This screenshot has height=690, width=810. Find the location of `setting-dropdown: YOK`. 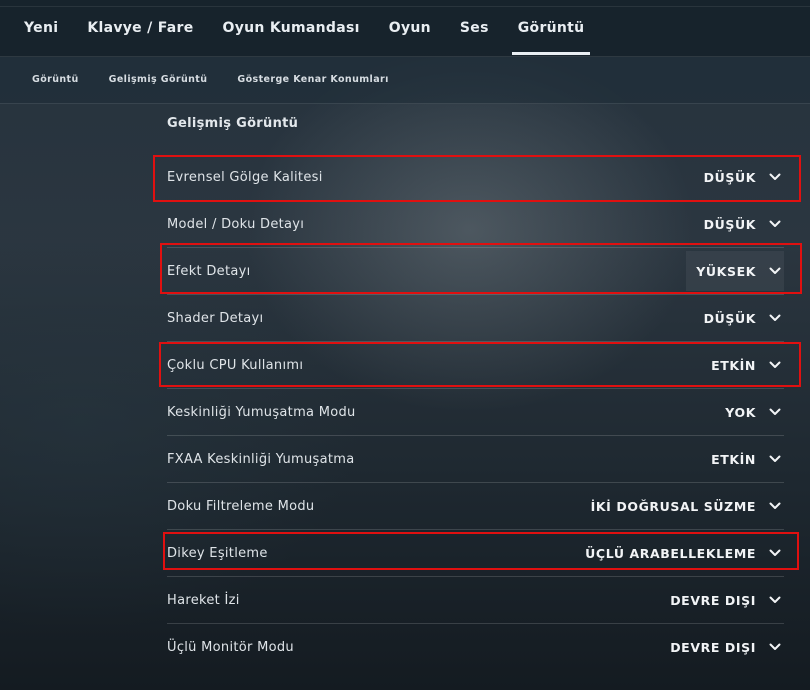

setting-dropdown: YOK is located at coordinates (749, 412).